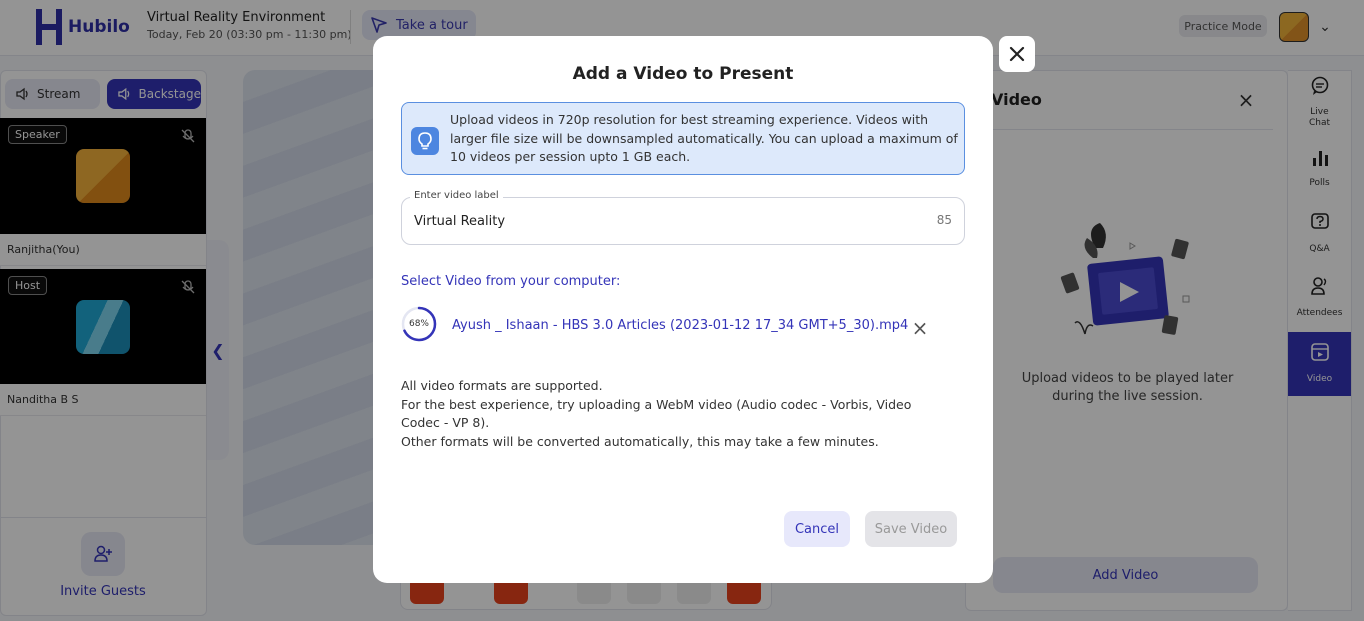  I want to click on video-label-input, so click(654, 221).